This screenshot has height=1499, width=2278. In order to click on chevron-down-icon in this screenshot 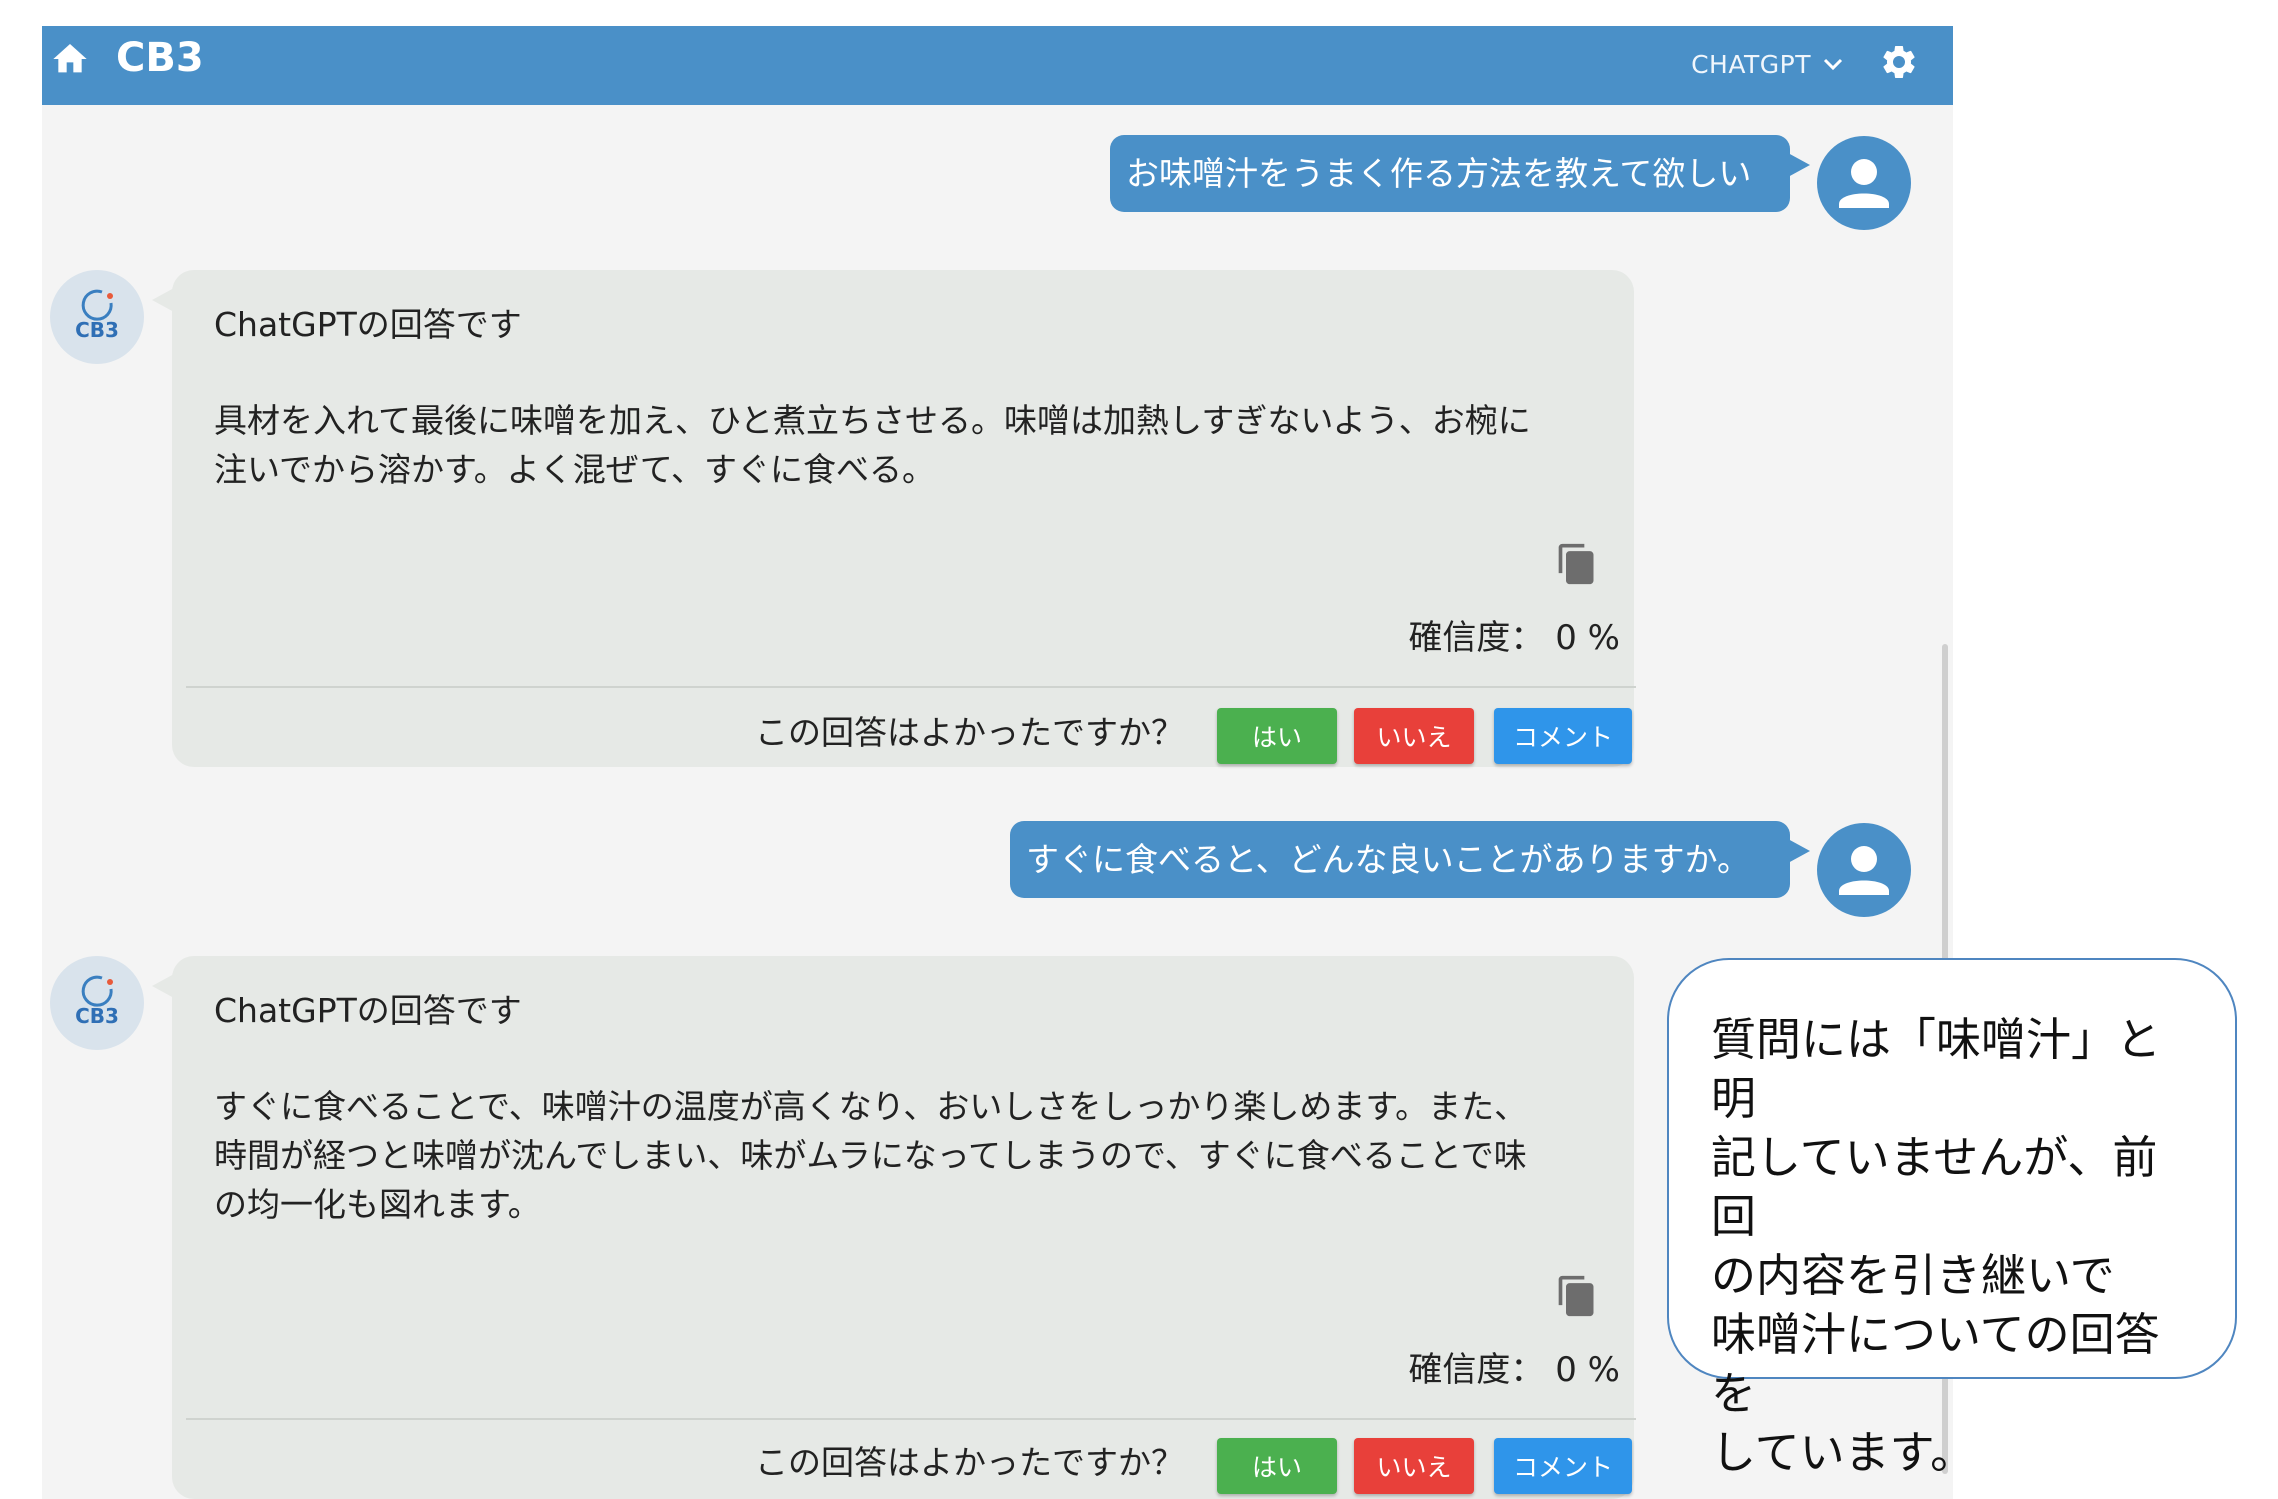, I will do `click(1833, 64)`.